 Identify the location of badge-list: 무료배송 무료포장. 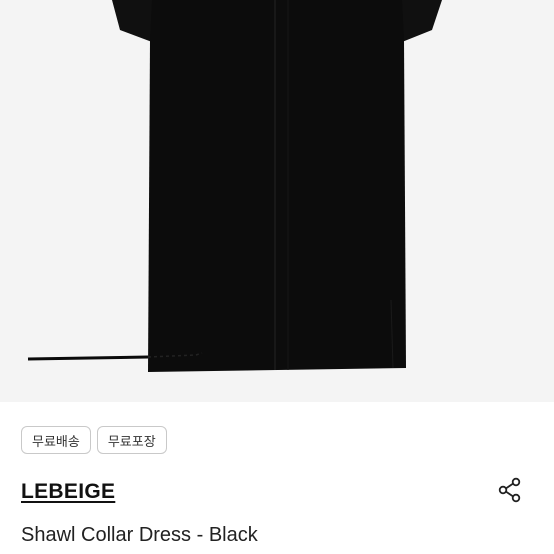
(94, 440).